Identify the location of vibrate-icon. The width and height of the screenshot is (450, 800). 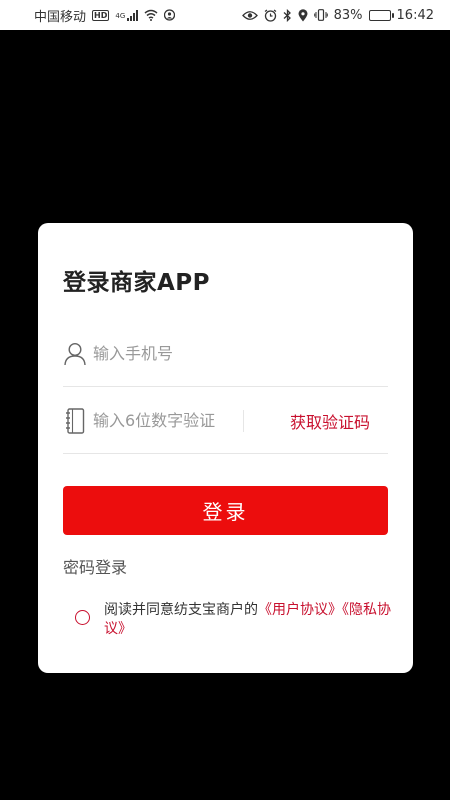
(320, 15).